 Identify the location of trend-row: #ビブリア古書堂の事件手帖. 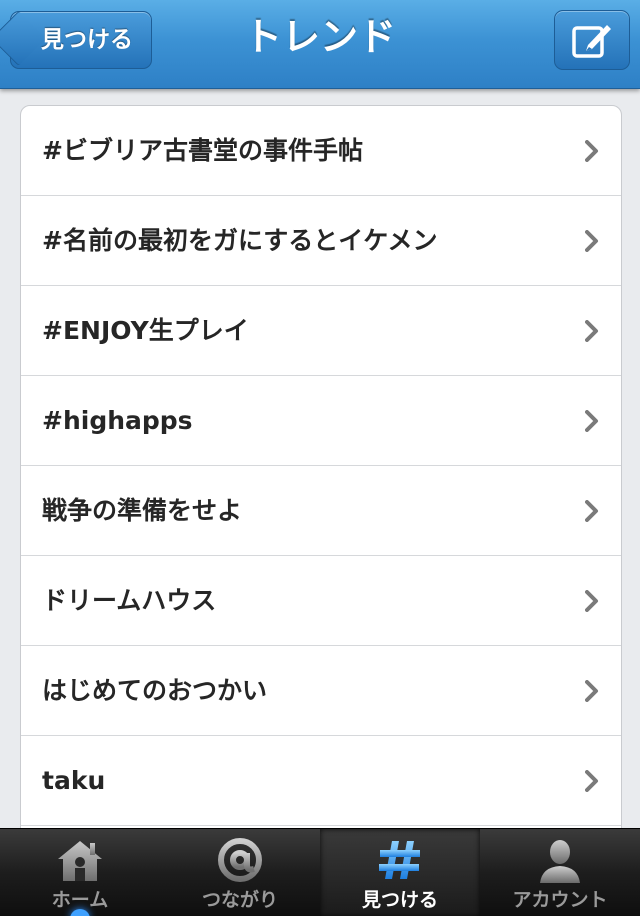
(321, 151).